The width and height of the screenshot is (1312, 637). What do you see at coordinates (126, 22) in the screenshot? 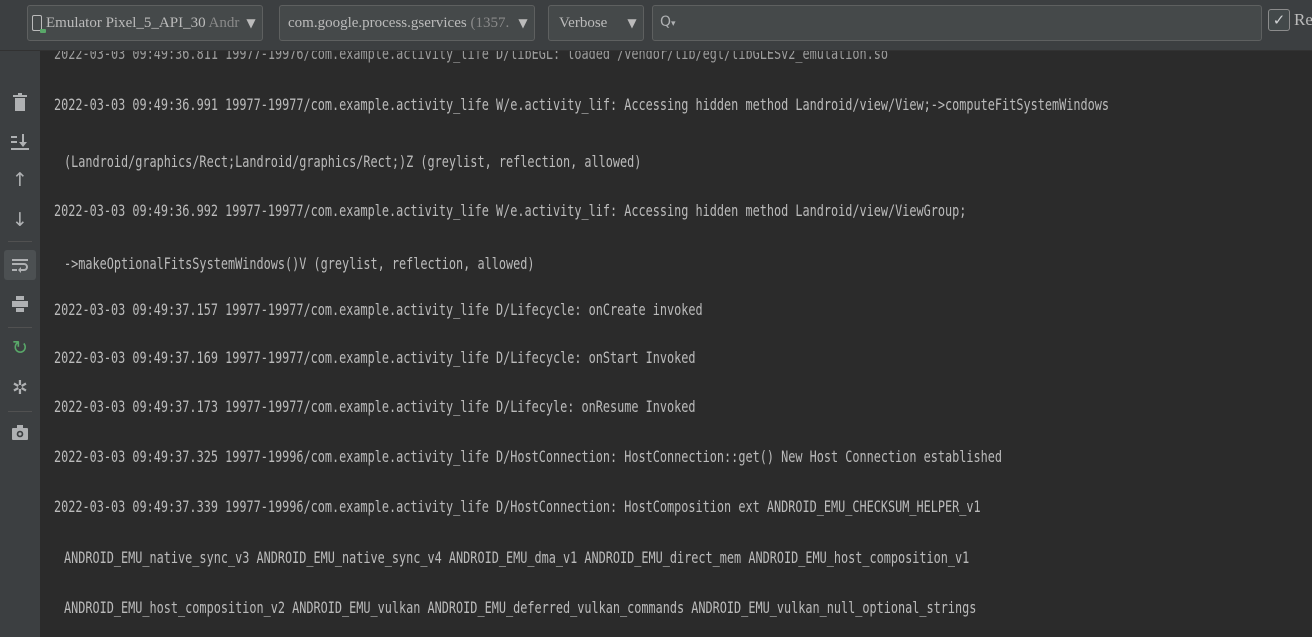
I see `device-name: Emulator Pixel_5_API_30` at bounding box center [126, 22].